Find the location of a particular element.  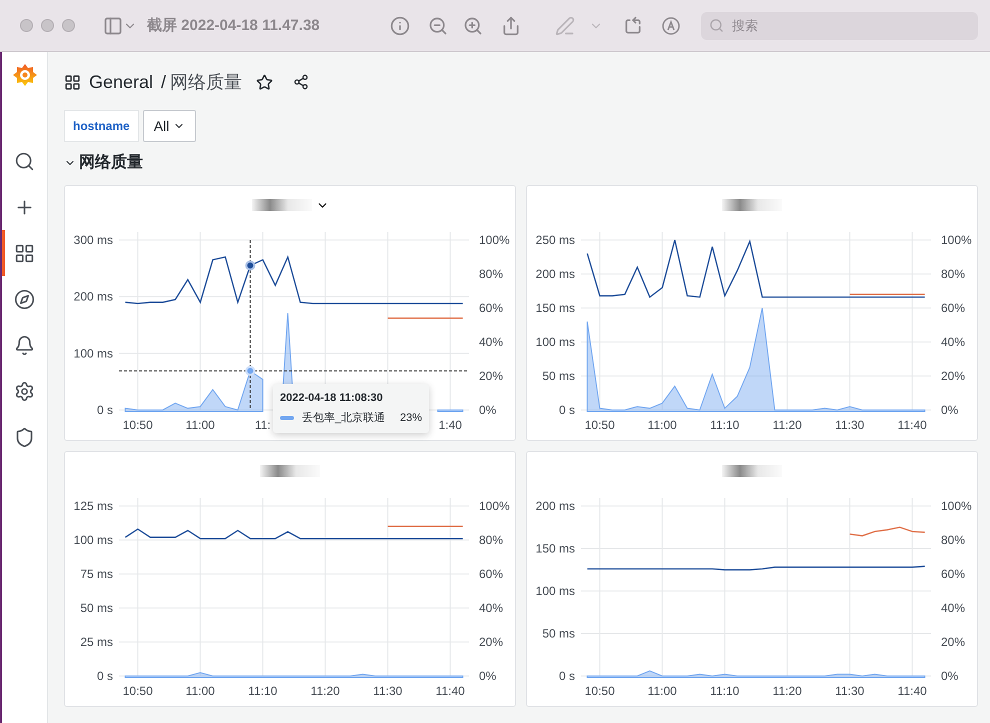

zoom-in-icon is located at coordinates (472, 26).